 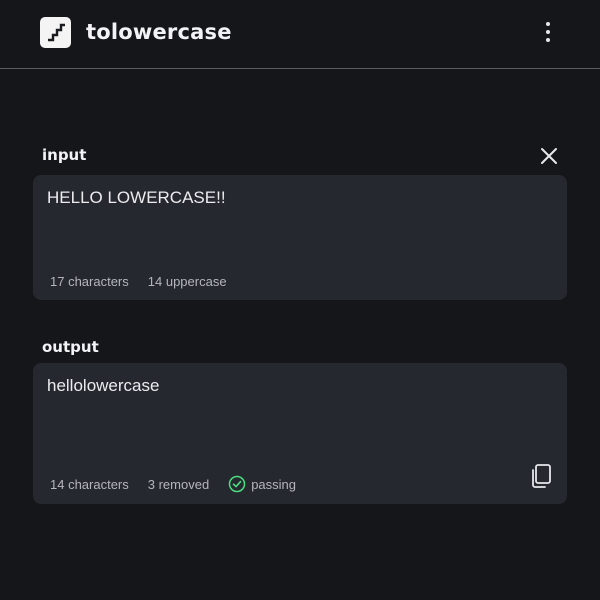 What do you see at coordinates (159, 32) in the screenshot?
I see `app-title: tolowercase` at bounding box center [159, 32].